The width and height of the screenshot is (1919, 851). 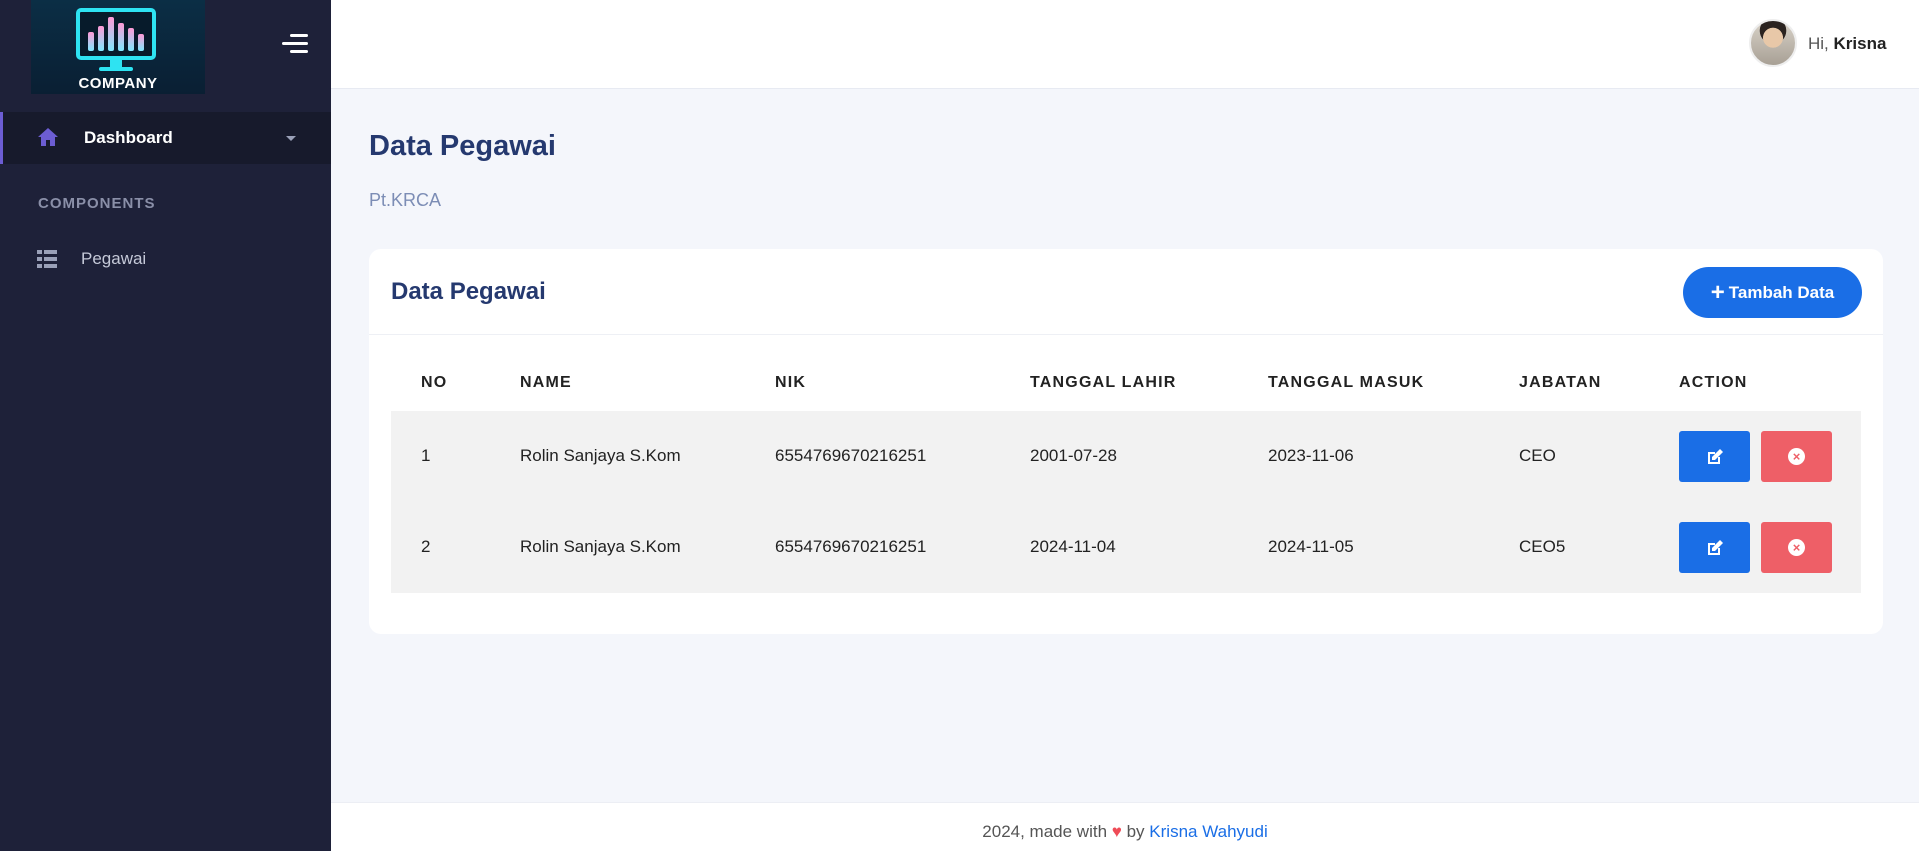 What do you see at coordinates (405, 200) in the screenshot?
I see `page-subtitle: Pt.KRCA` at bounding box center [405, 200].